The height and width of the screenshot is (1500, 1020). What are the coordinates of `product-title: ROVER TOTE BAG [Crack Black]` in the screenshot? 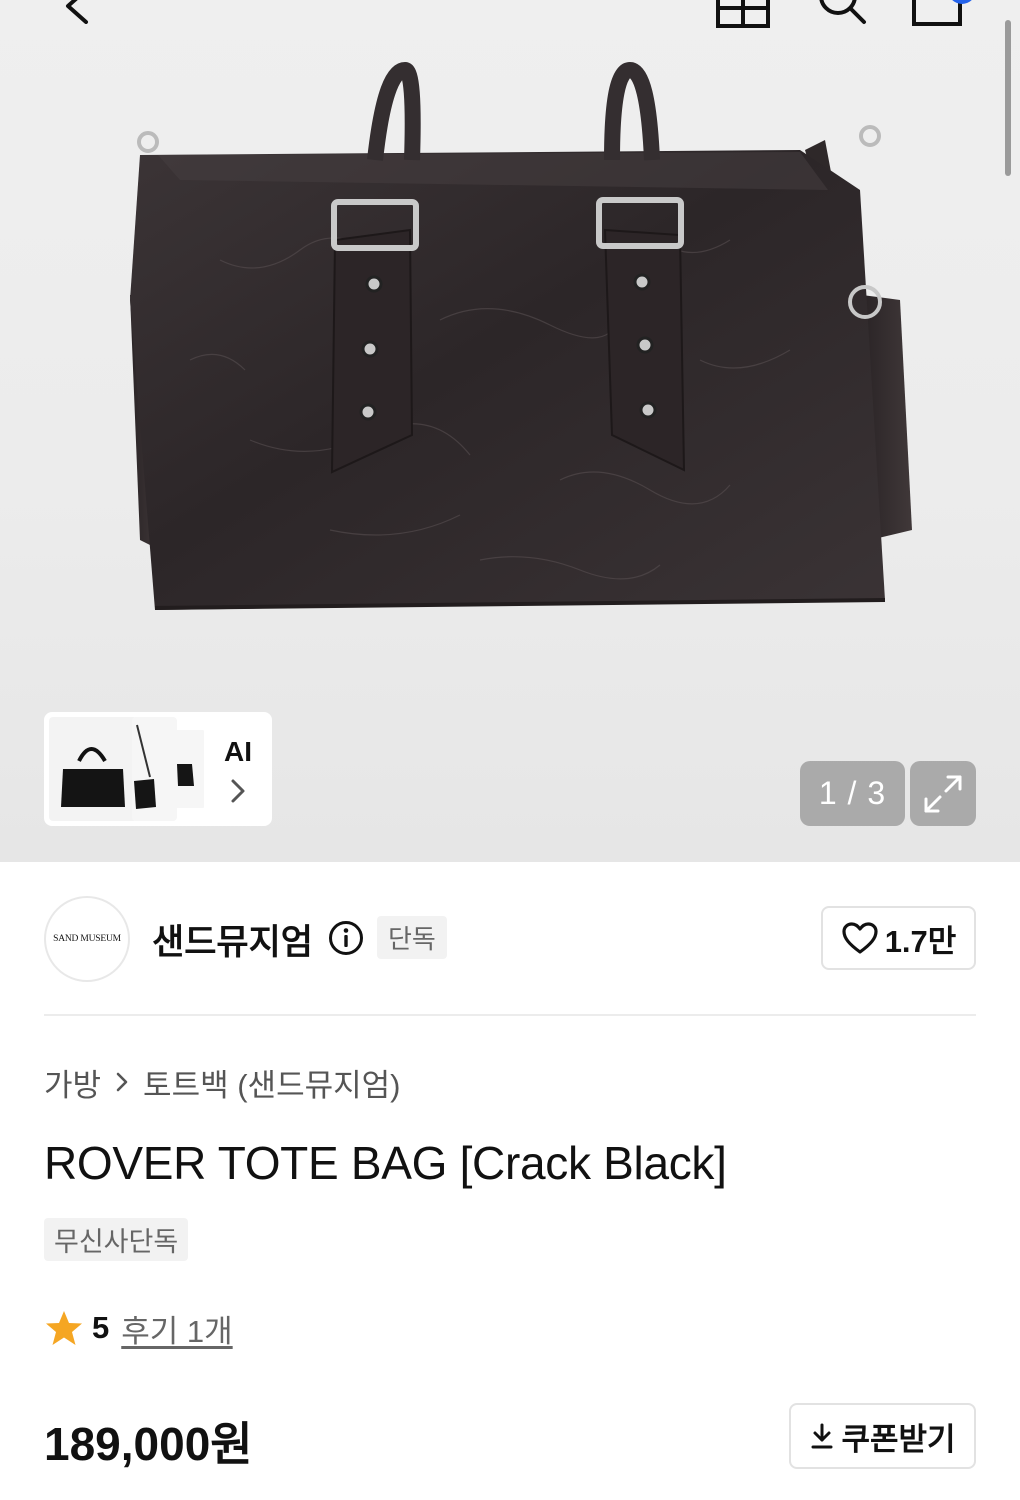 It's located at (385, 1163).